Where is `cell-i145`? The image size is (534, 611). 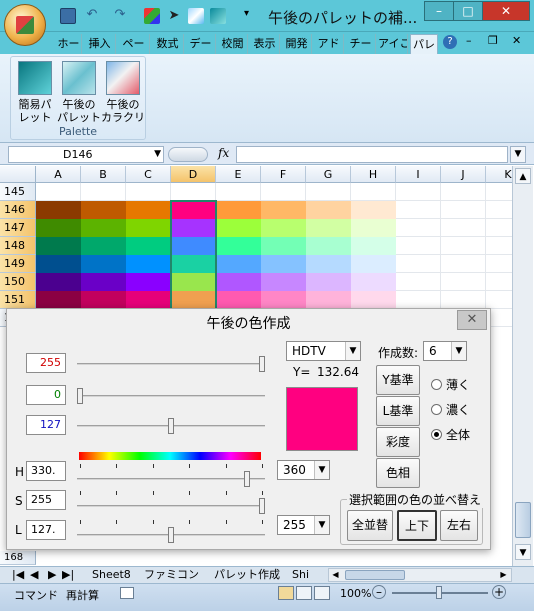 cell-i145 is located at coordinates (418, 192).